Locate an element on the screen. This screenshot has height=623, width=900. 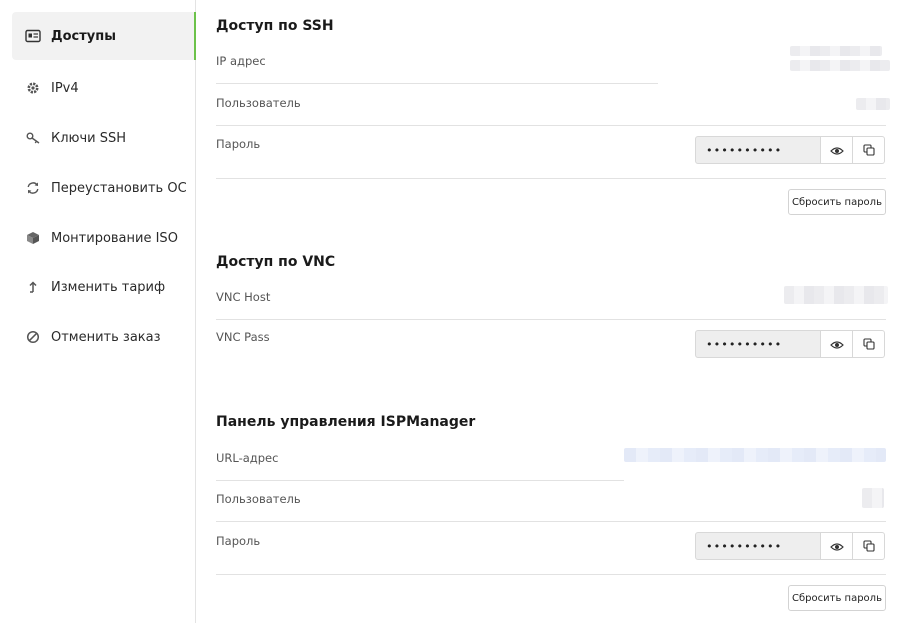
sidebar-item-label: Изменить тариф is located at coordinates (108, 287).